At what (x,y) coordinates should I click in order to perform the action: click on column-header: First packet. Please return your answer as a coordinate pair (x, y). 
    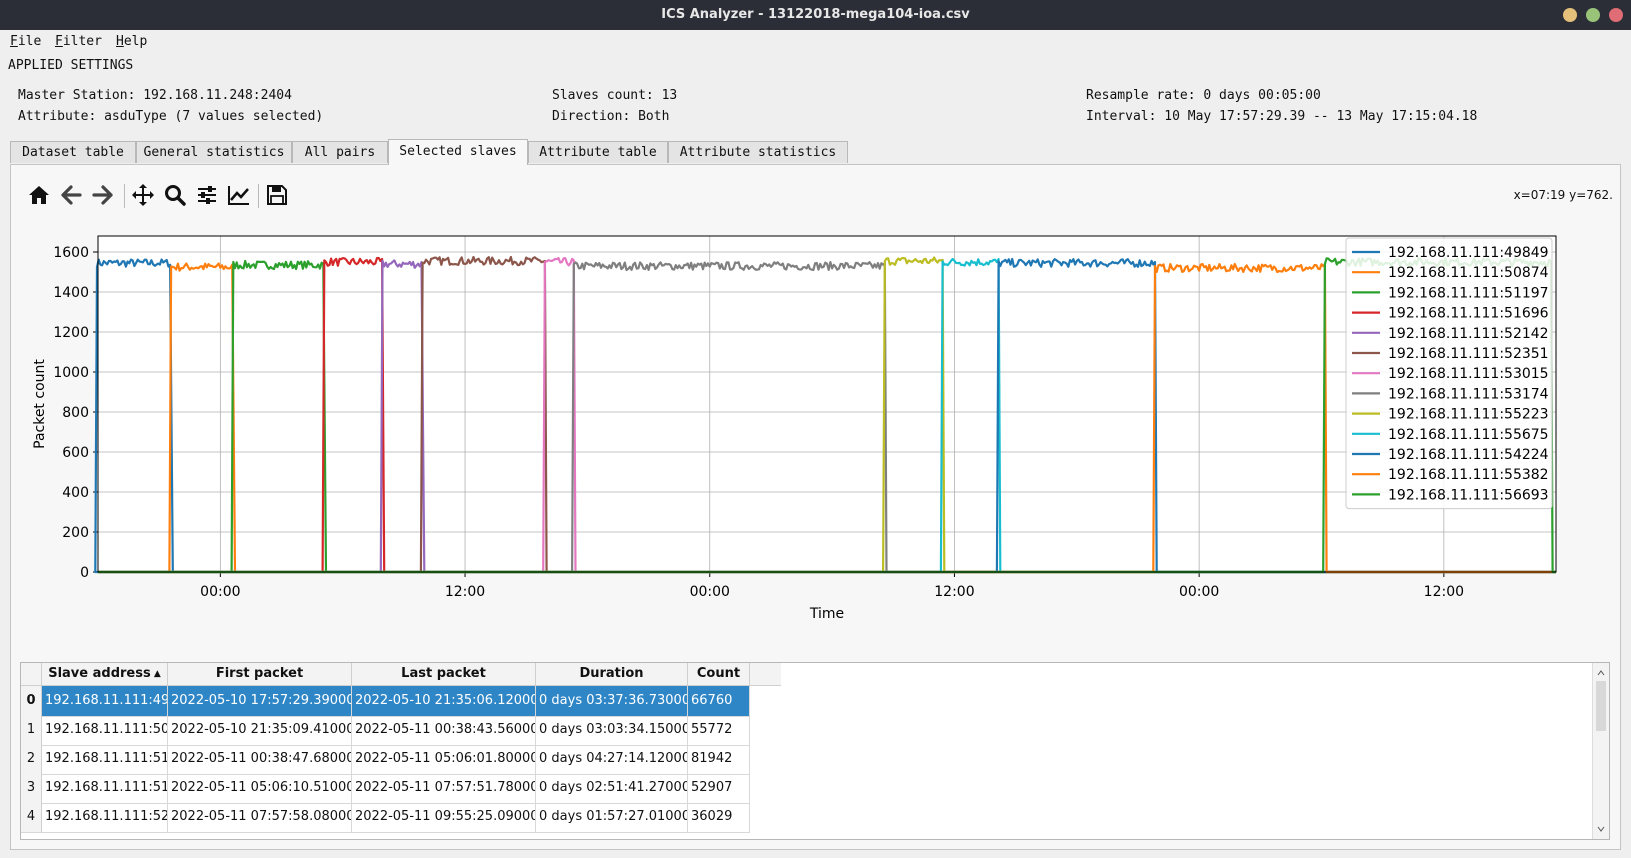
    Looking at the image, I should click on (260, 674).